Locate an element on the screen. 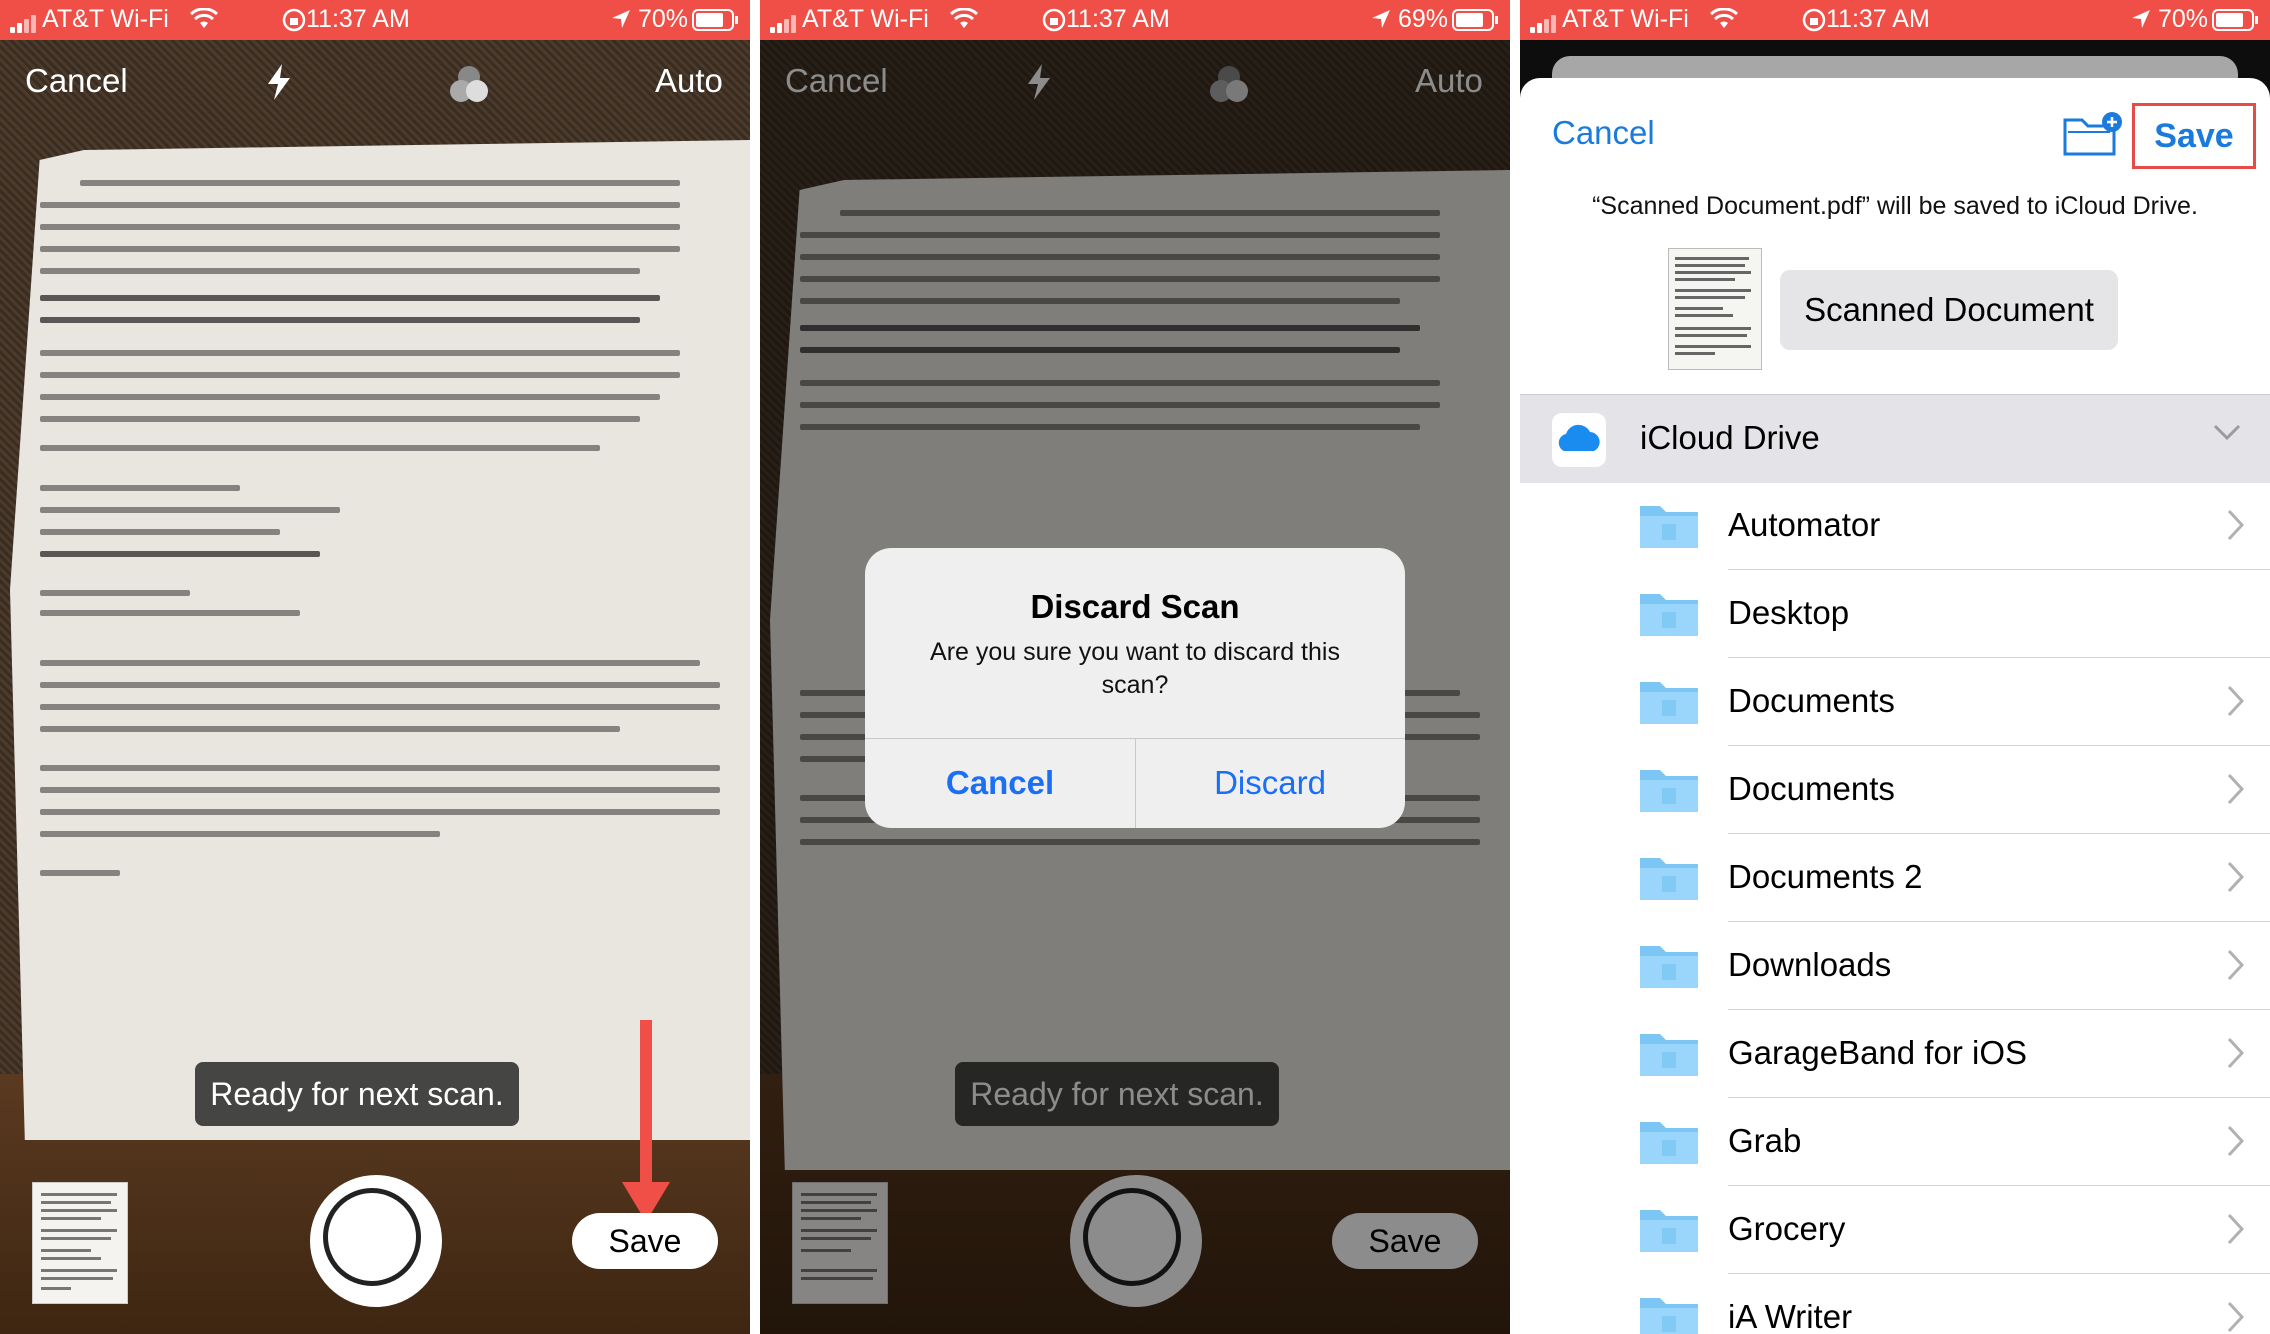 The height and width of the screenshot is (1334, 2270). folder-row: Downloads is located at coordinates (1895, 966).